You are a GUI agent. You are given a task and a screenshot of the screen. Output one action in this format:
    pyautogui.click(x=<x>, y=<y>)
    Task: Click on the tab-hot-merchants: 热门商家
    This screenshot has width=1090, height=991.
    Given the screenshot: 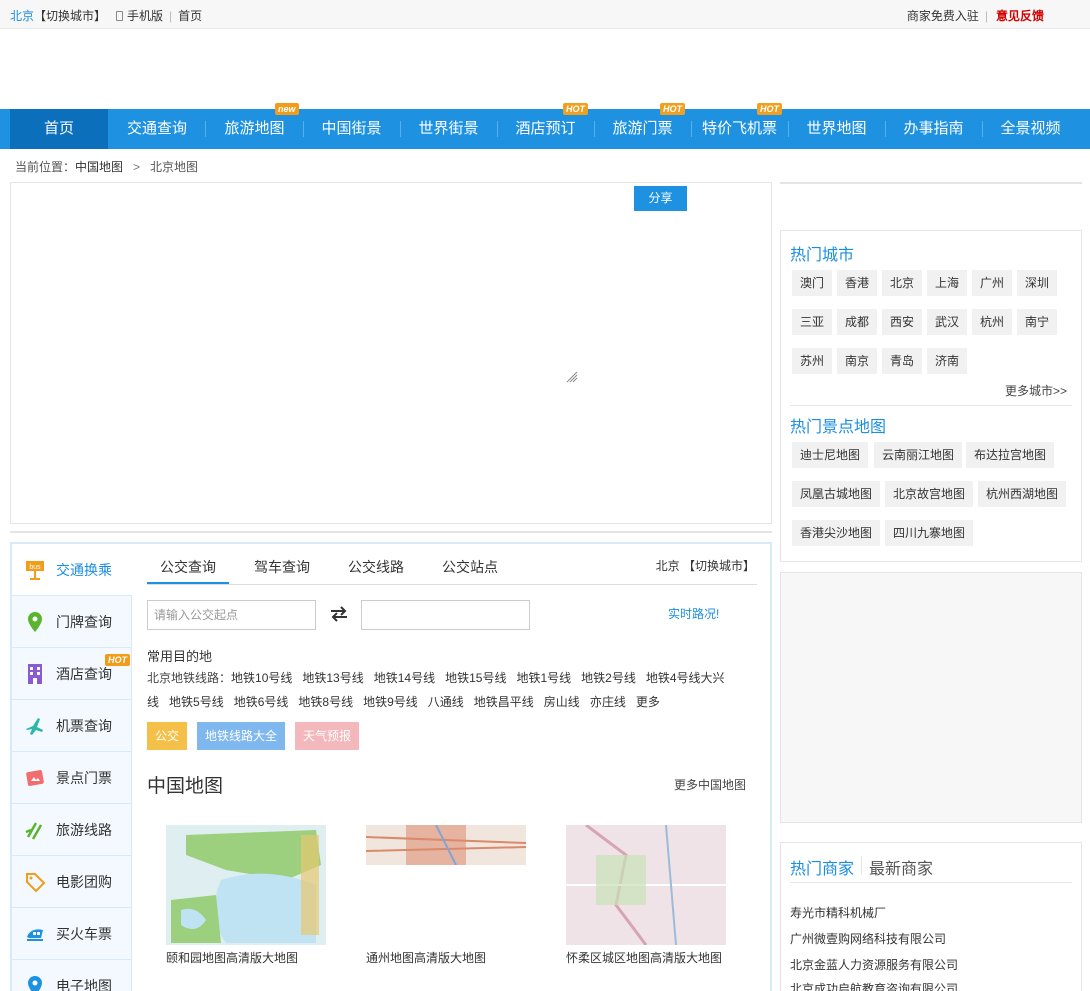 What is the action you would take?
    pyautogui.click(x=822, y=867)
    